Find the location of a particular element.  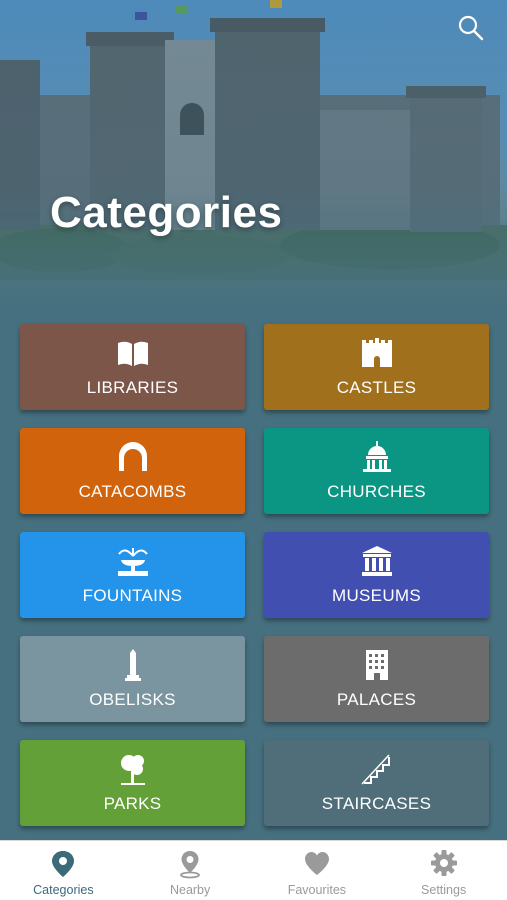

category-tile-staircases: STAIRCASES is located at coordinates (376, 783).